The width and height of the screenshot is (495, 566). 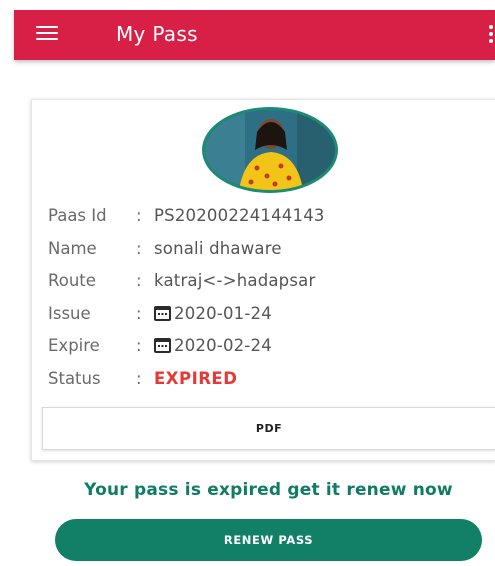 What do you see at coordinates (74, 345) in the screenshot?
I see `expire-label: Expire` at bounding box center [74, 345].